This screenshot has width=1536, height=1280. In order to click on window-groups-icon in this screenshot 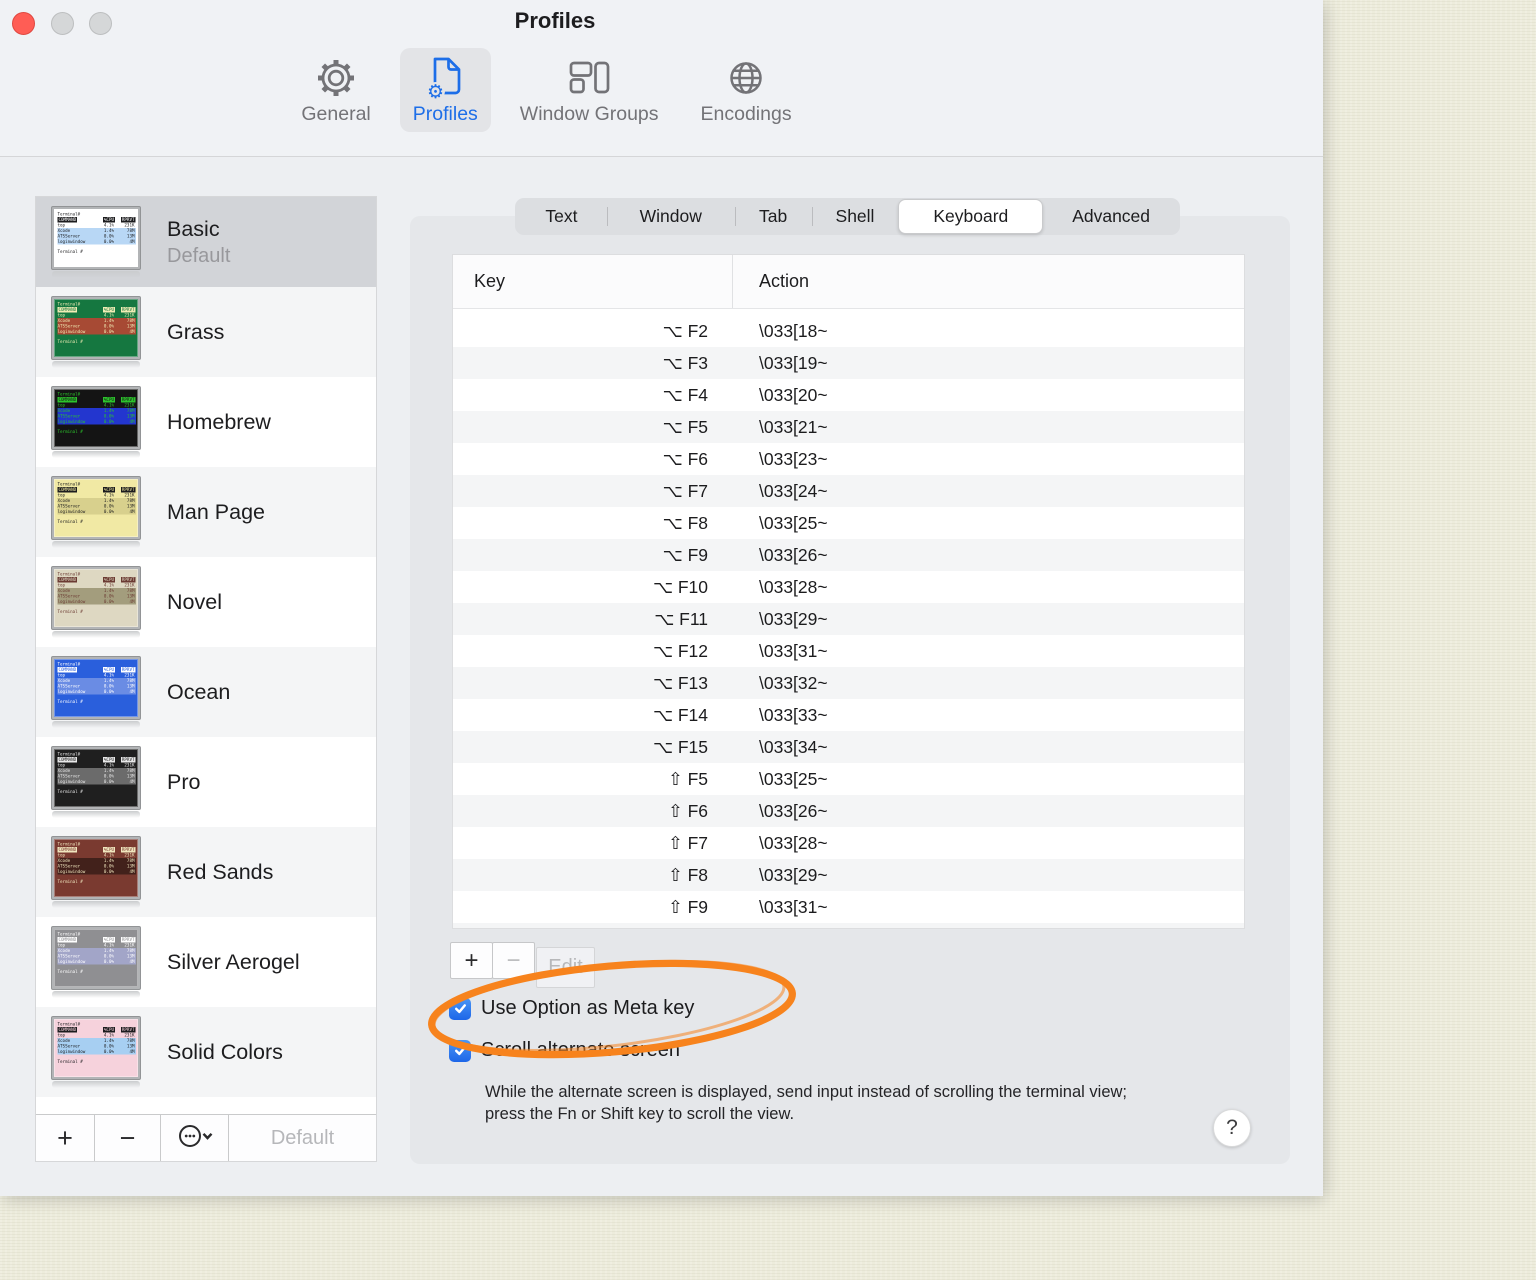, I will do `click(589, 78)`.